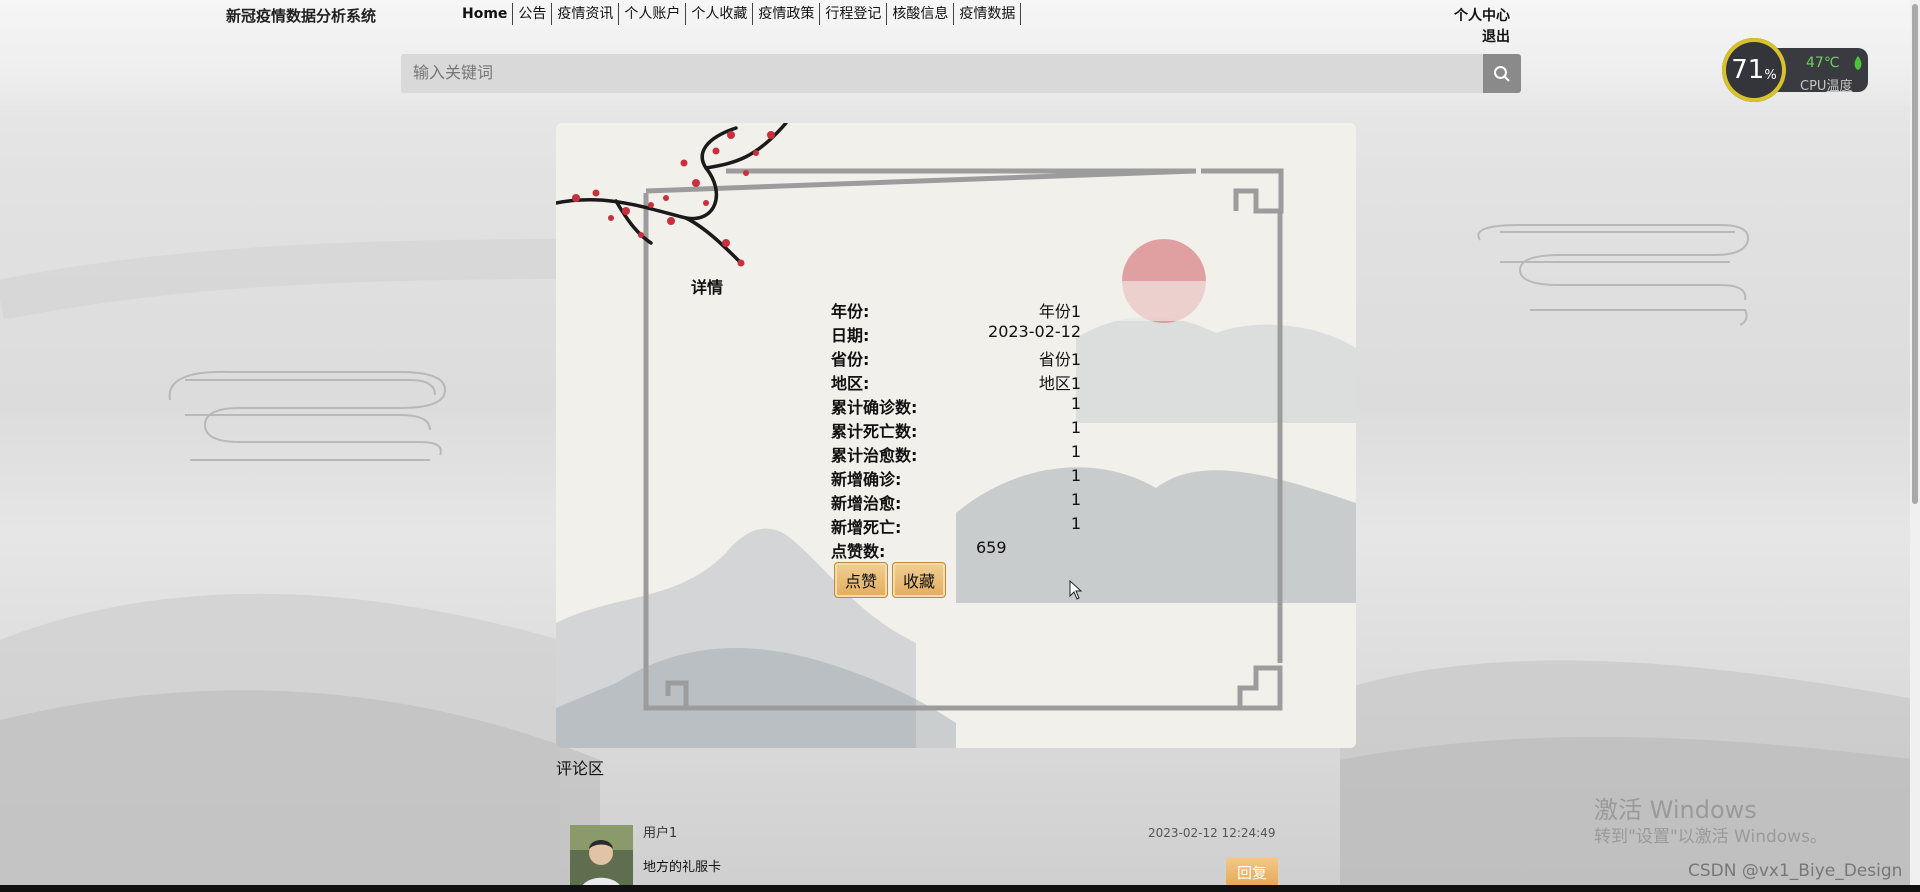  I want to click on logout-link: 退出, so click(1496, 36).